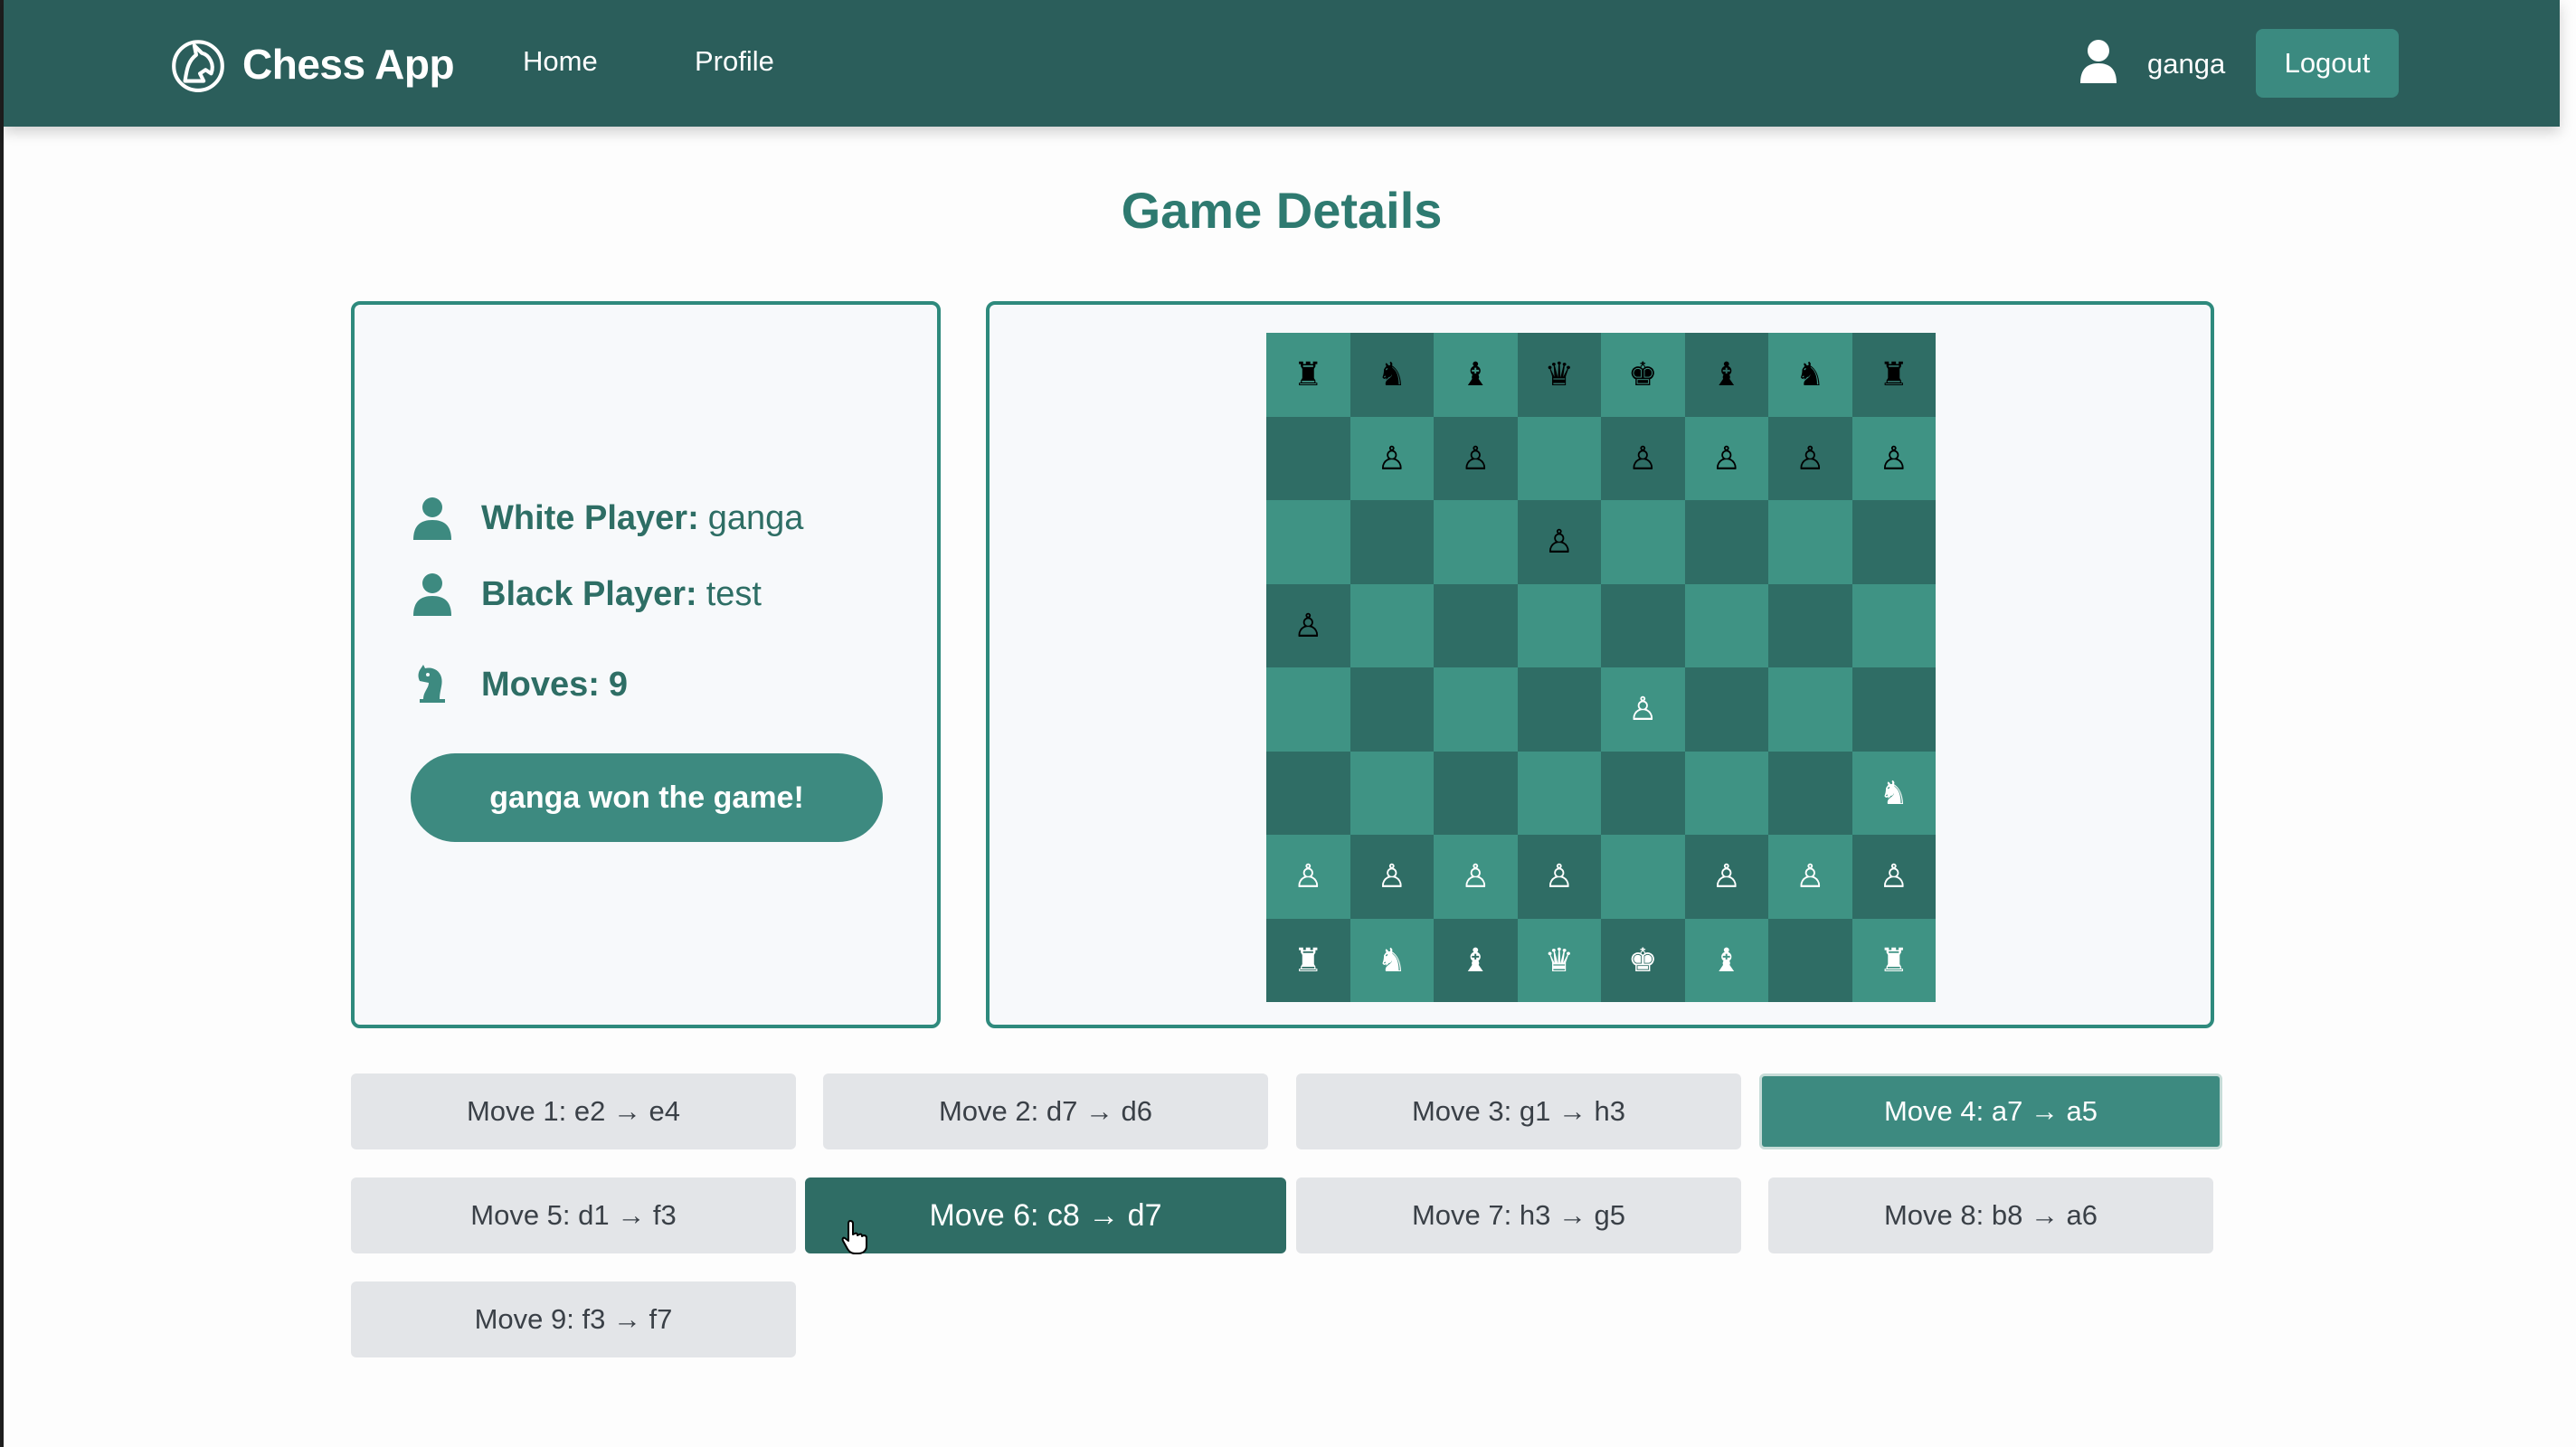  Describe the element at coordinates (1392, 458) in the screenshot. I see `board-square-b7: ♙` at that location.